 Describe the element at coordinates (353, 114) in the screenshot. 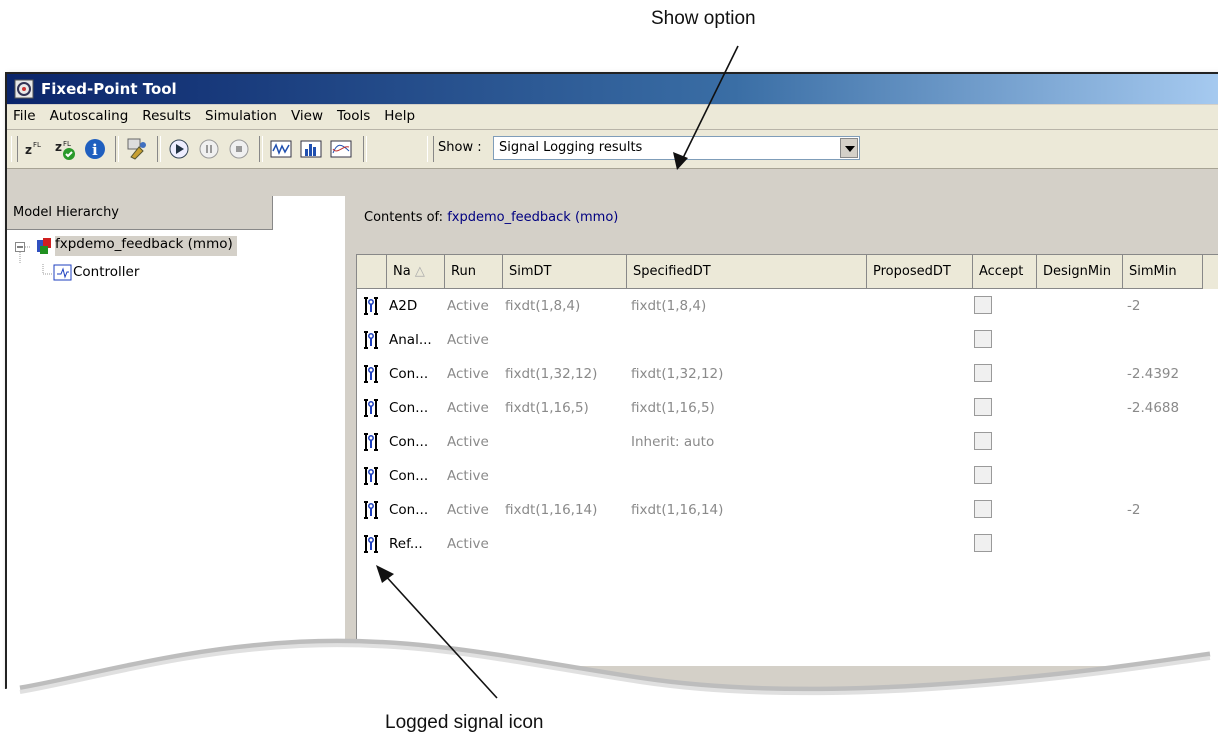

I see `menu-tools: Tools` at that location.